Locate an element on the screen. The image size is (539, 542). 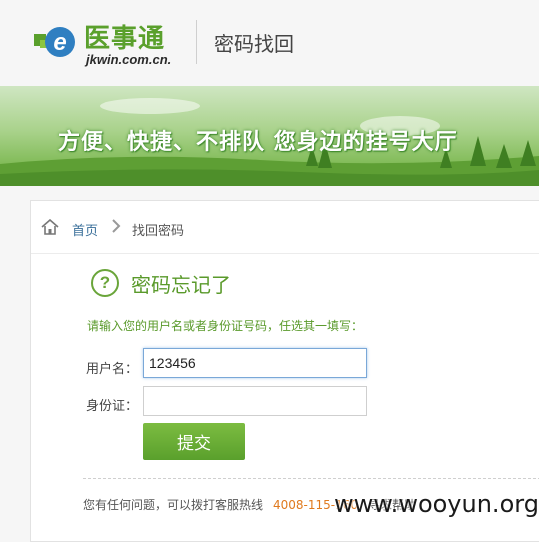
breadcrumb-home-link: 首页 is located at coordinates (85, 229).